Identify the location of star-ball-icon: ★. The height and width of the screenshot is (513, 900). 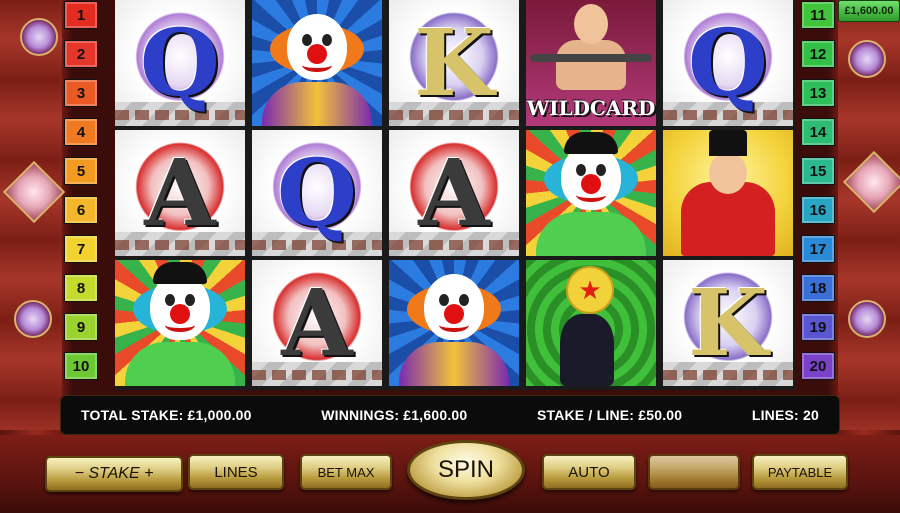
(590, 290).